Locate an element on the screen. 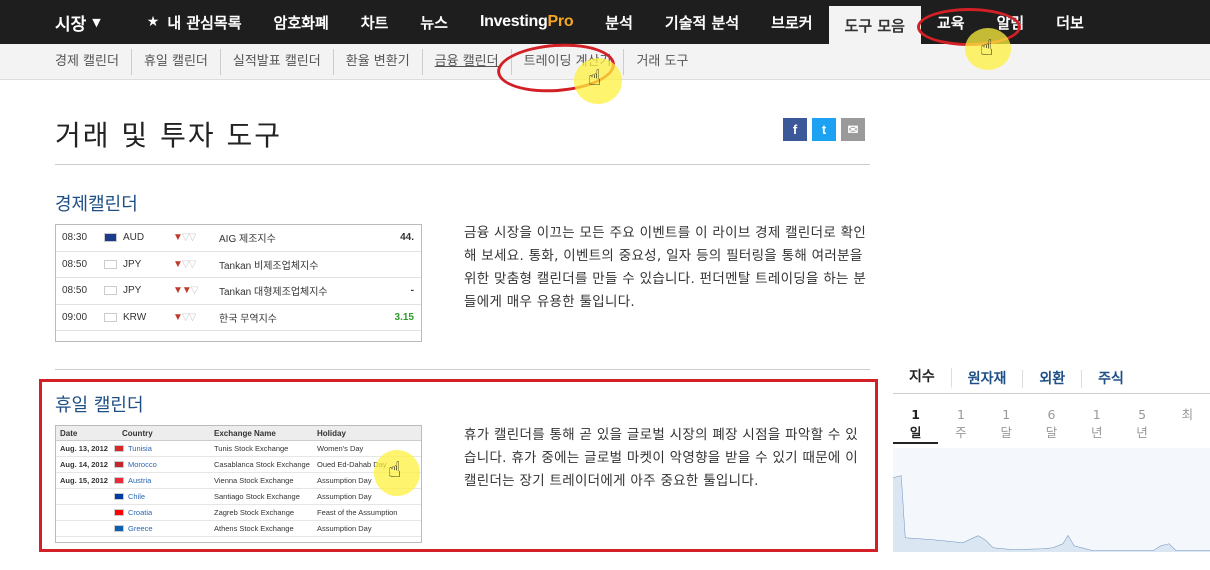 The height and width of the screenshot is (570, 1210). country-name: Tunisia is located at coordinates (140, 448).